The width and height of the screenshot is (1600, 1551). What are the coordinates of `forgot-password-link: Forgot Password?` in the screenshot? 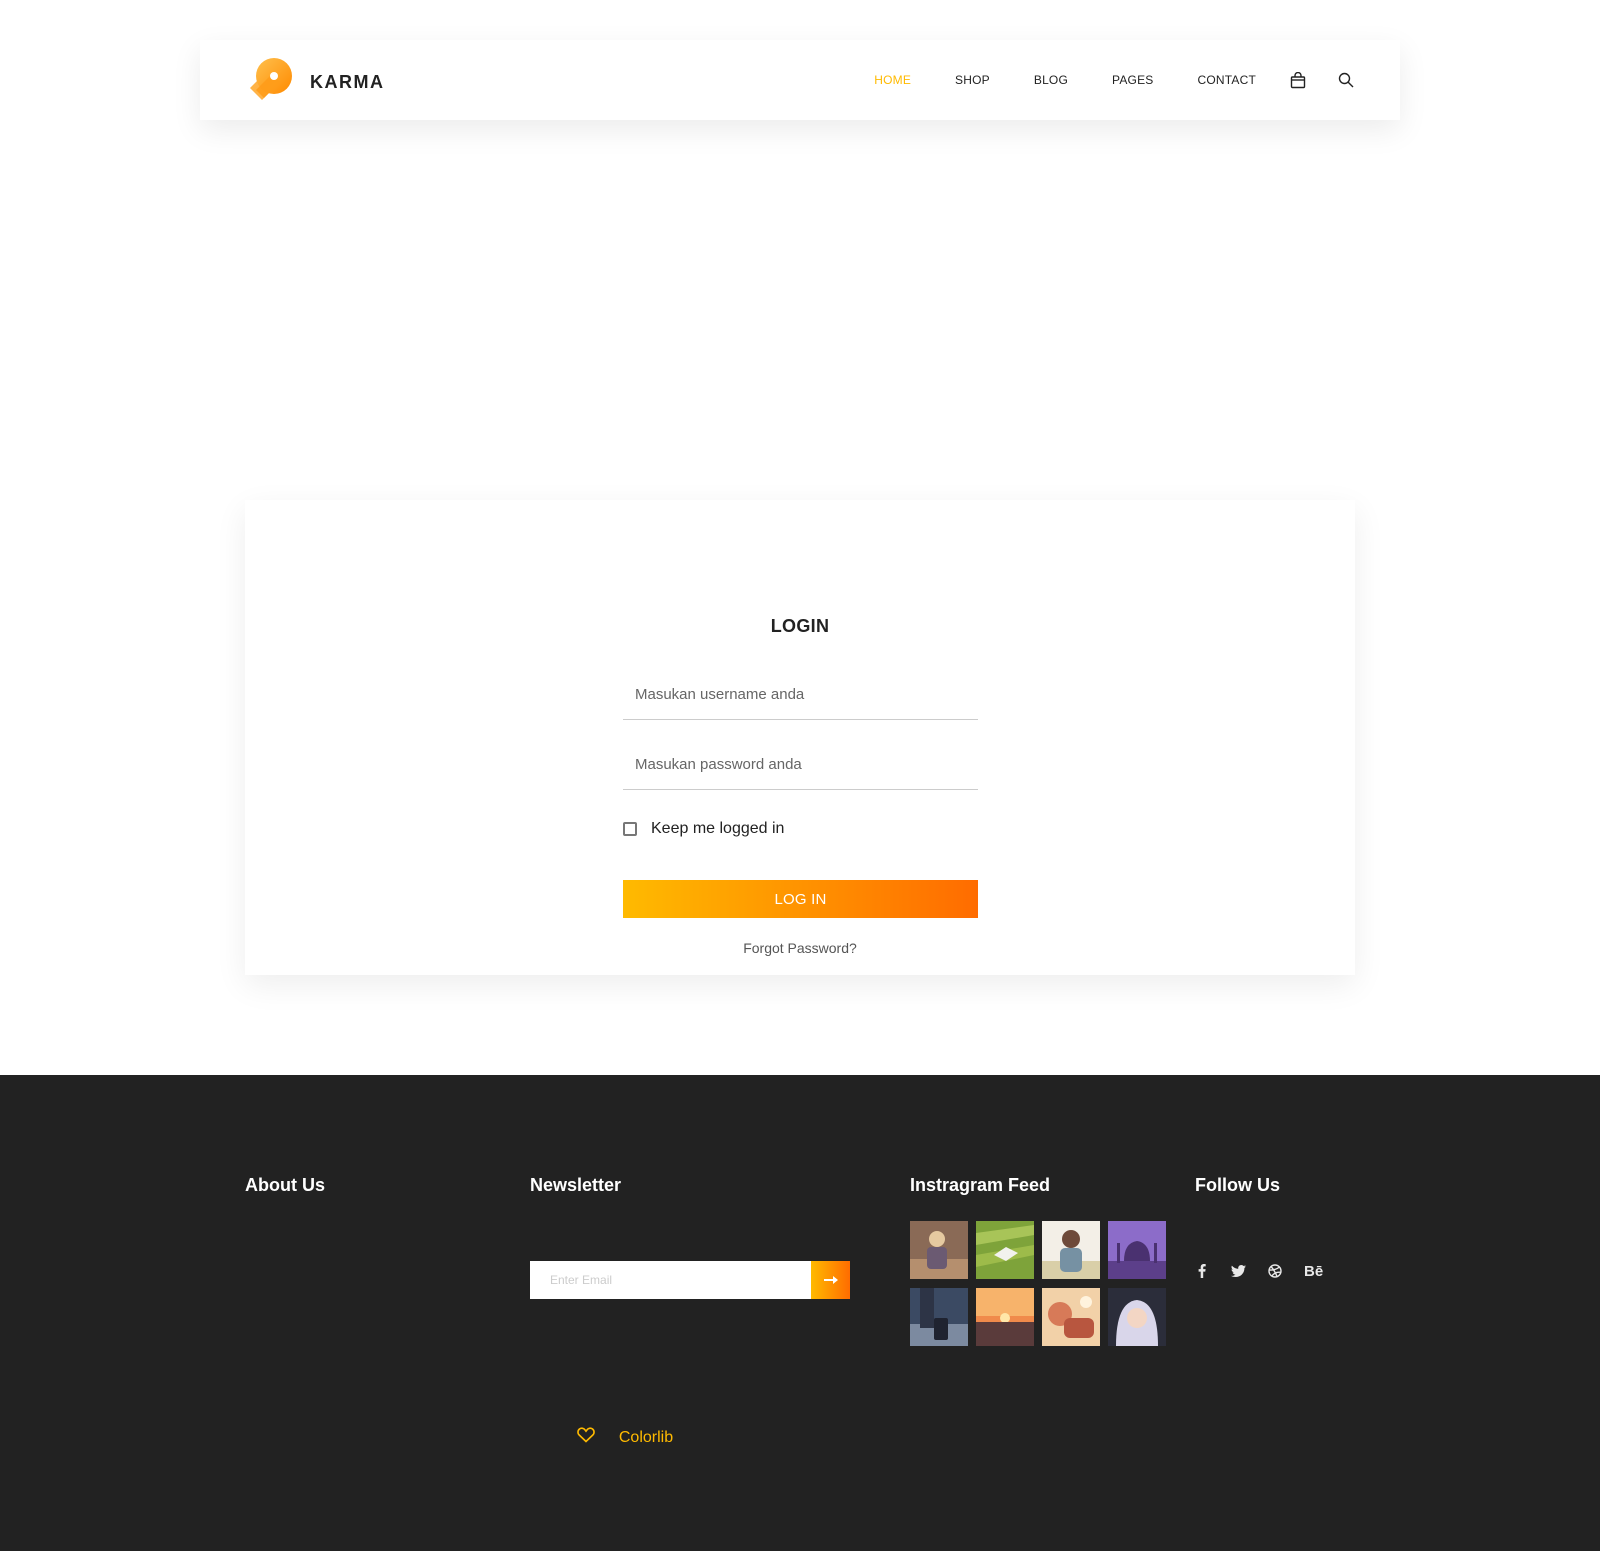 It's located at (800, 948).